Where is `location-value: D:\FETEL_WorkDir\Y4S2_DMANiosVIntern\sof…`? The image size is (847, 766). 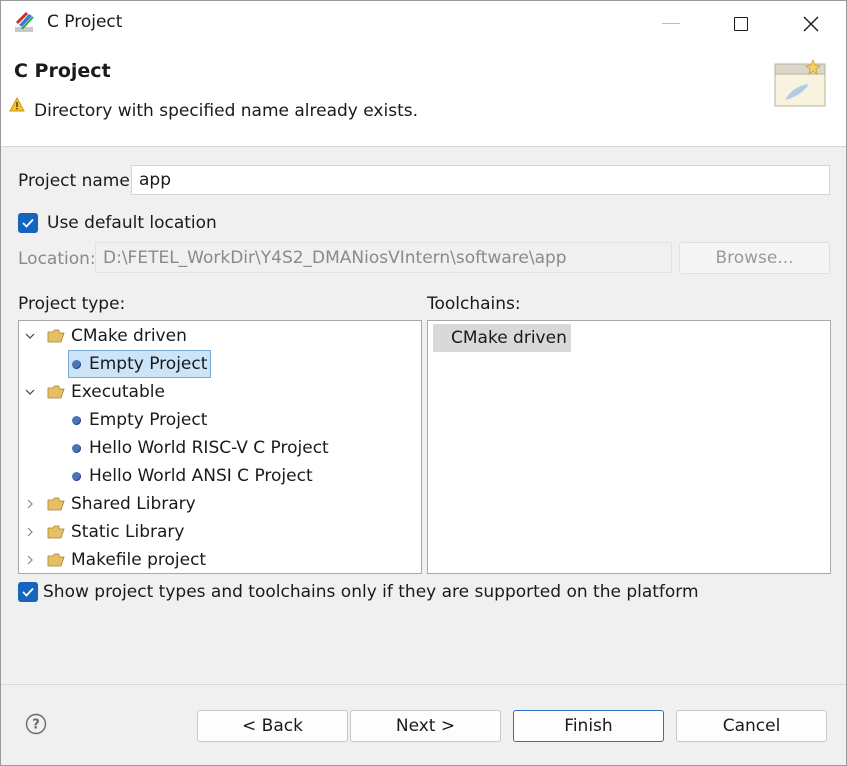 location-value: D:\FETEL_WorkDir\Y4S2_DMANiosVIntern\sof… is located at coordinates (335, 257).